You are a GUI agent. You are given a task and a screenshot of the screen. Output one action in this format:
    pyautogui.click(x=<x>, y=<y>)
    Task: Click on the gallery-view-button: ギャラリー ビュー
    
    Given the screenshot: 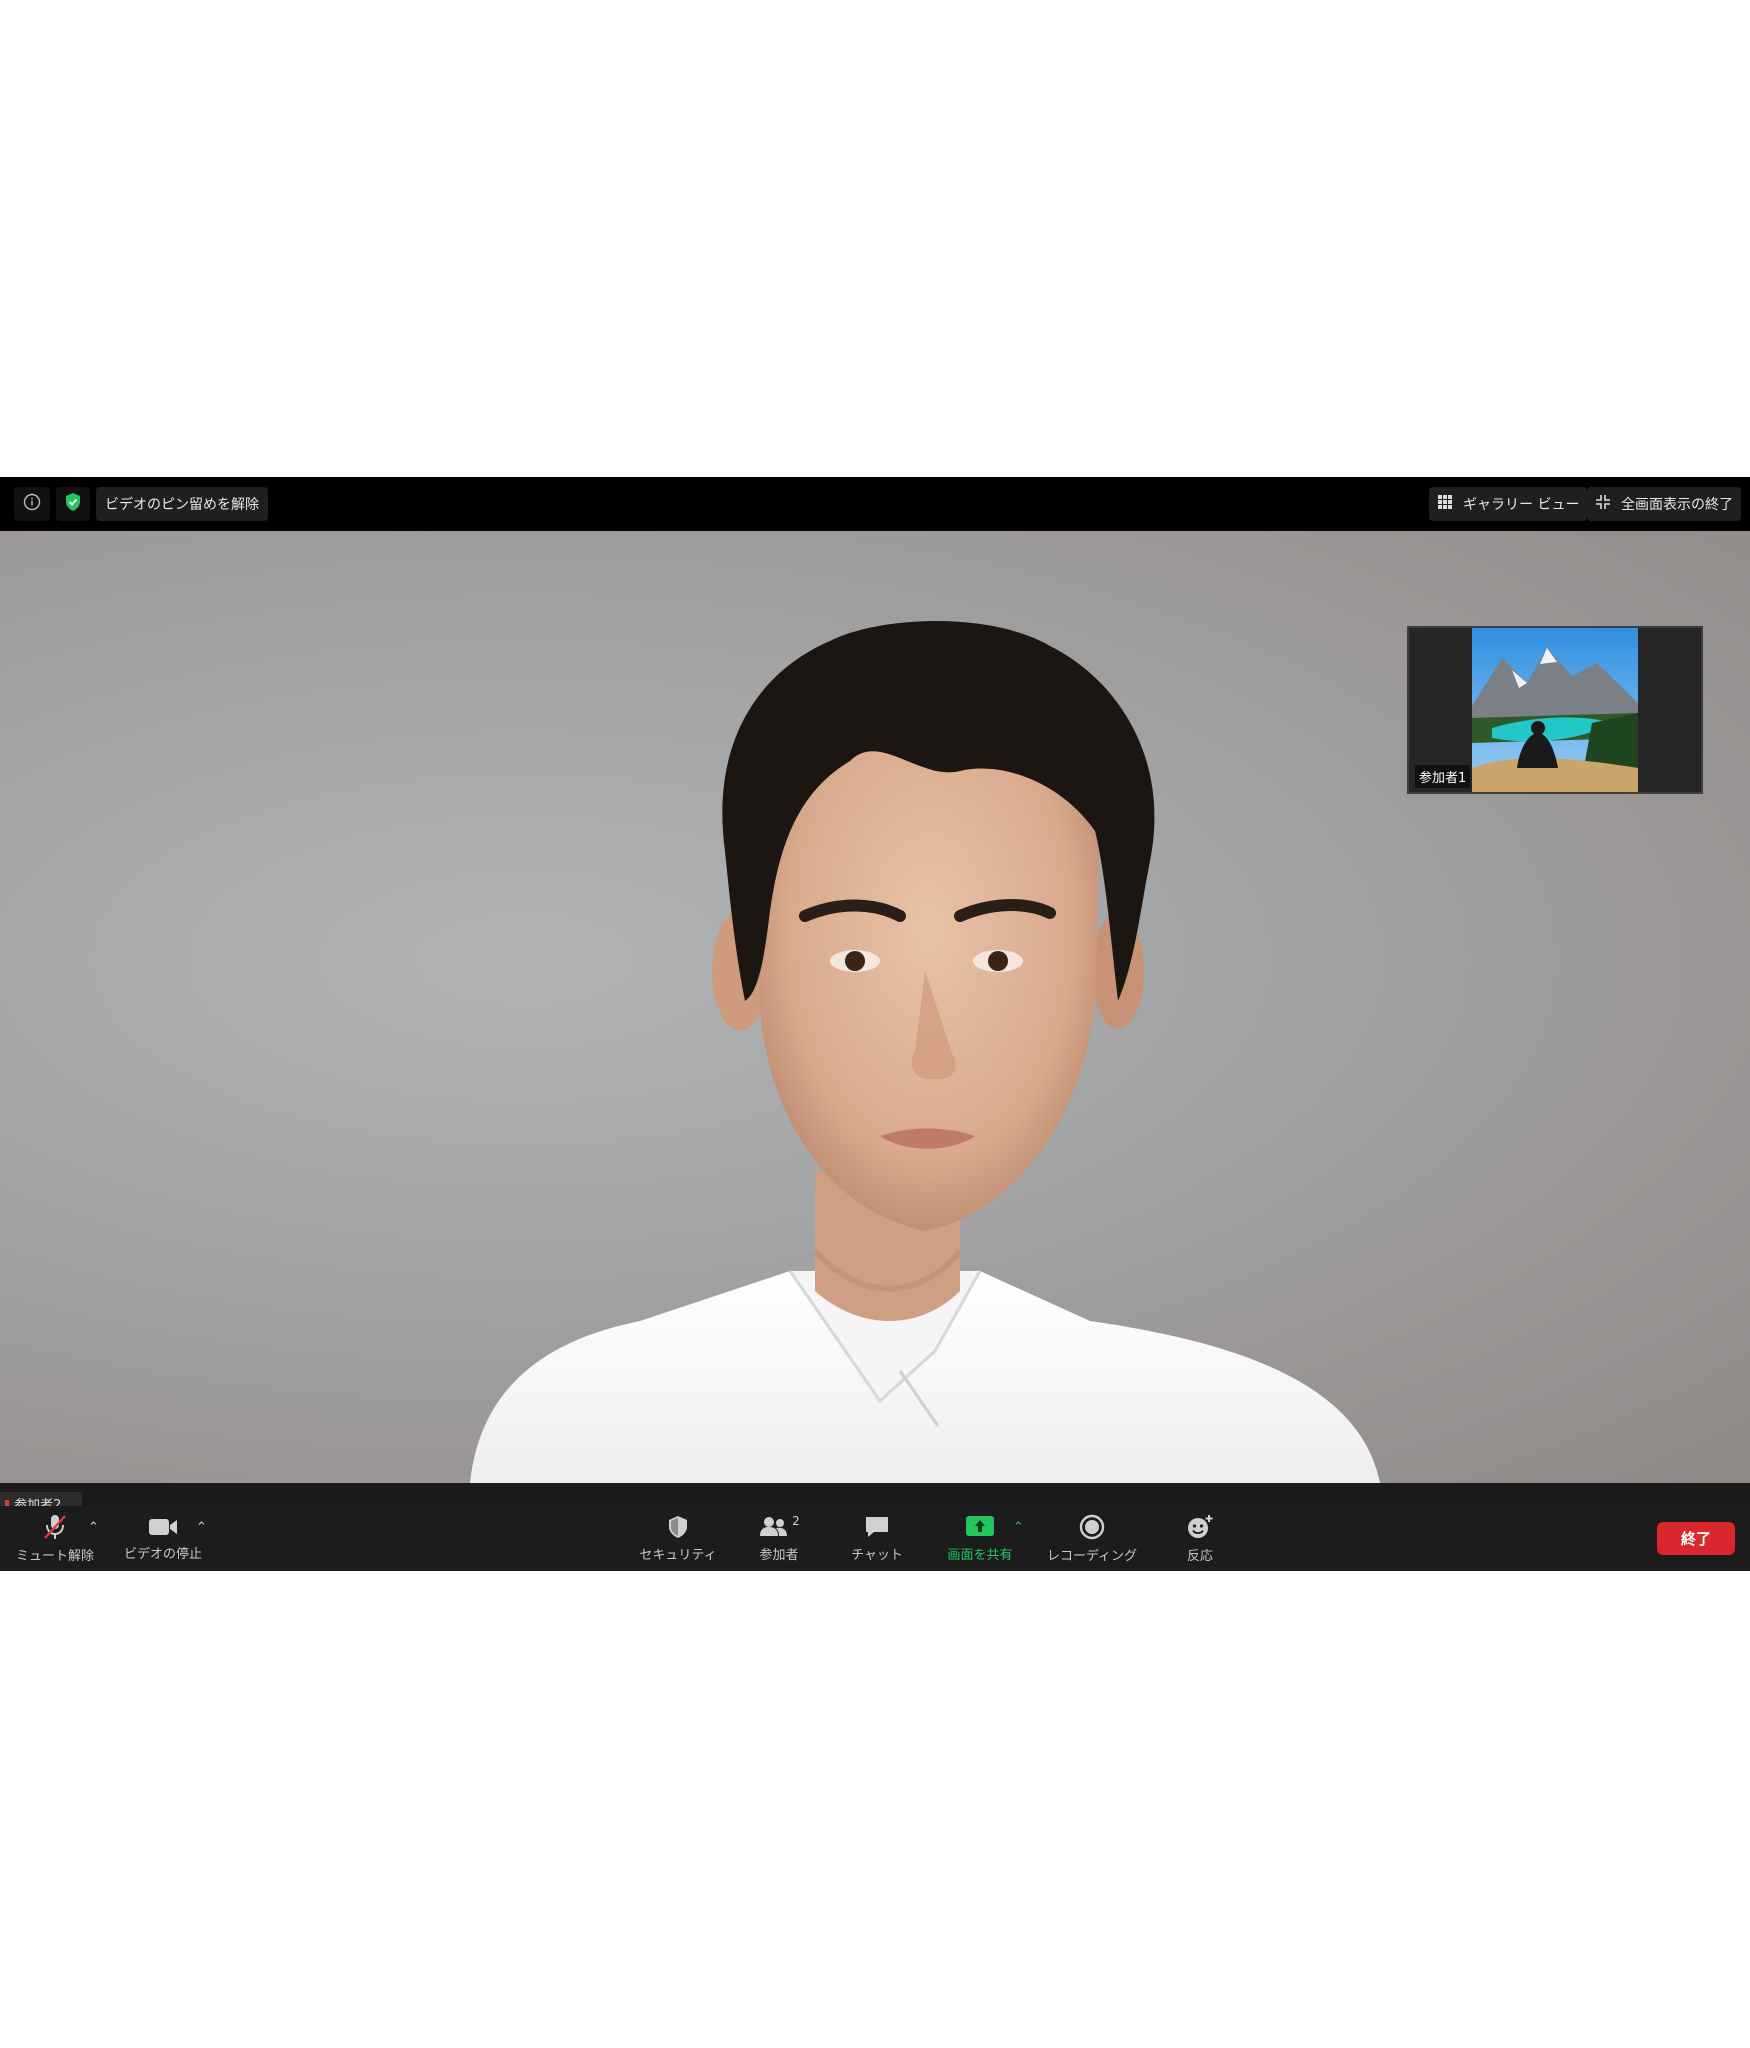 What is the action you would take?
    pyautogui.click(x=1508, y=504)
    